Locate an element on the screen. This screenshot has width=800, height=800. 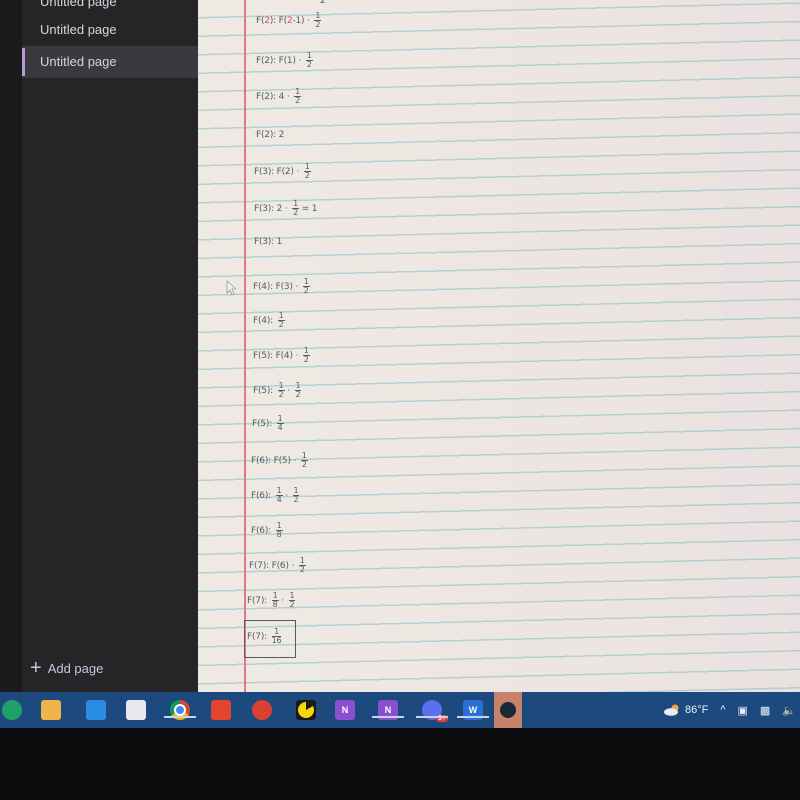
taskbar: N N 9+ W 86°F ^ ▣ ▩ 🔈 is located at coordinates (400, 710).